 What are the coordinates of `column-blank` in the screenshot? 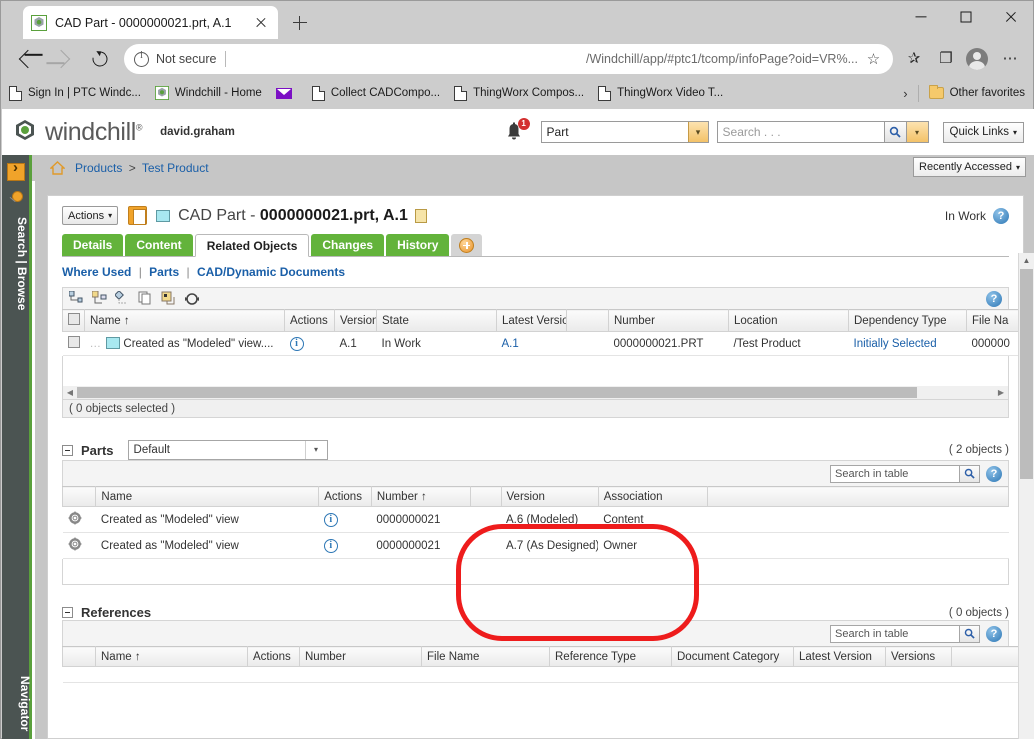 It's located at (587, 320).